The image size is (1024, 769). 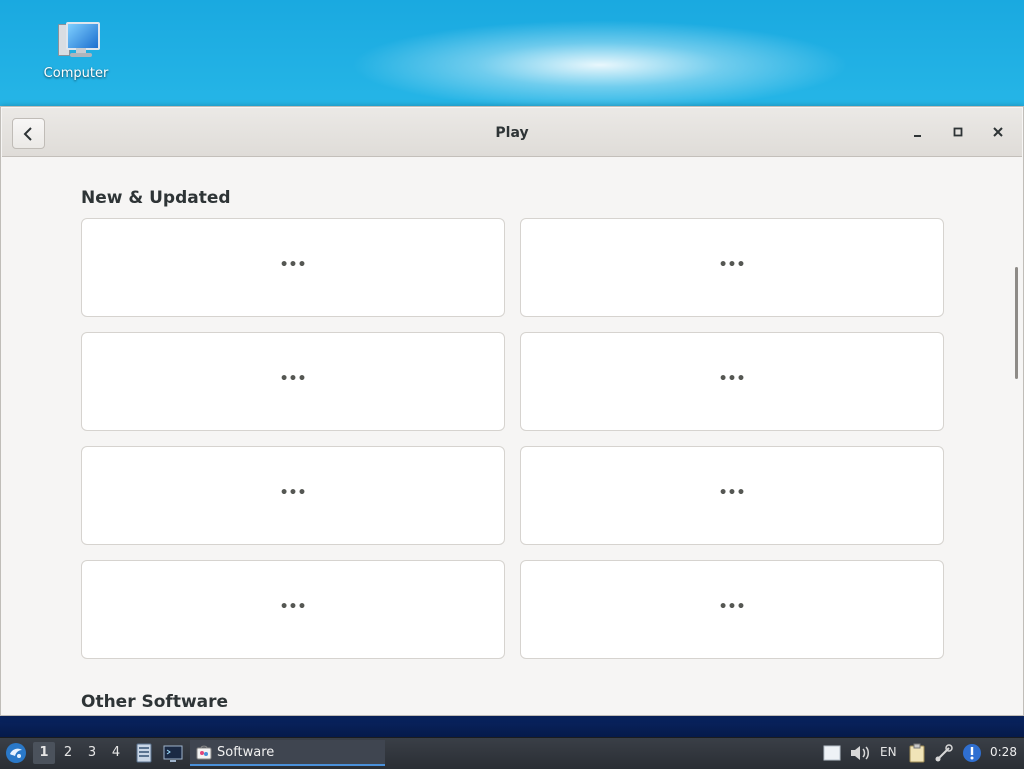 I want to click on software-center-icon, so click(x=204, y=752).